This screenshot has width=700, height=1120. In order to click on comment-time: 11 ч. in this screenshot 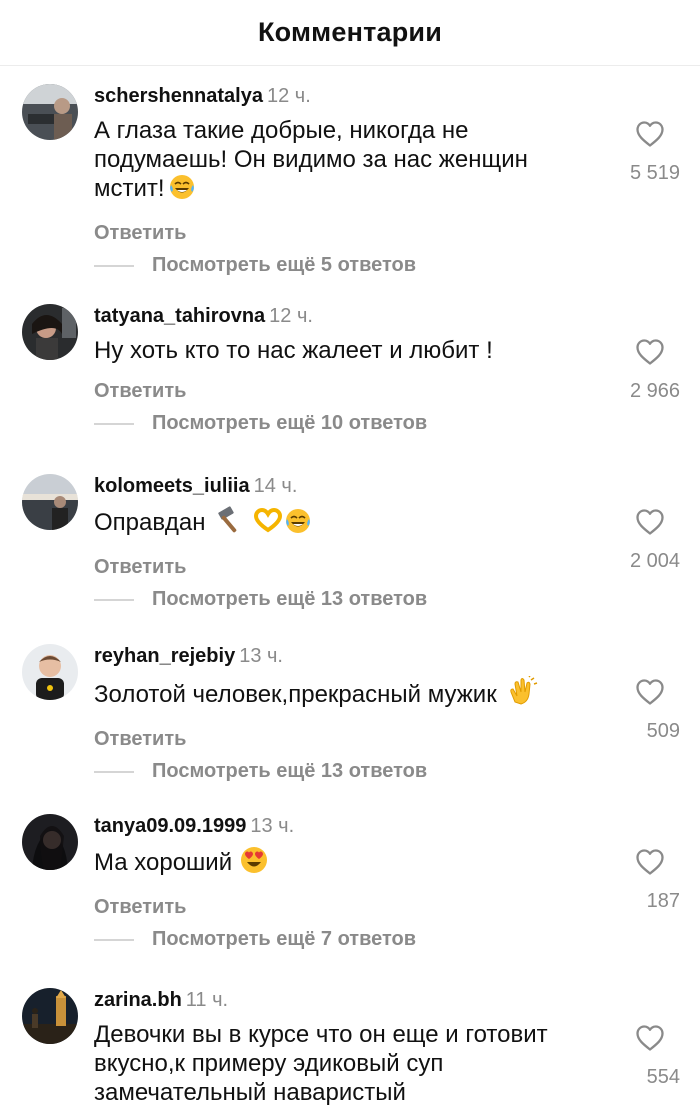, I will do `click(207, 1000)`.